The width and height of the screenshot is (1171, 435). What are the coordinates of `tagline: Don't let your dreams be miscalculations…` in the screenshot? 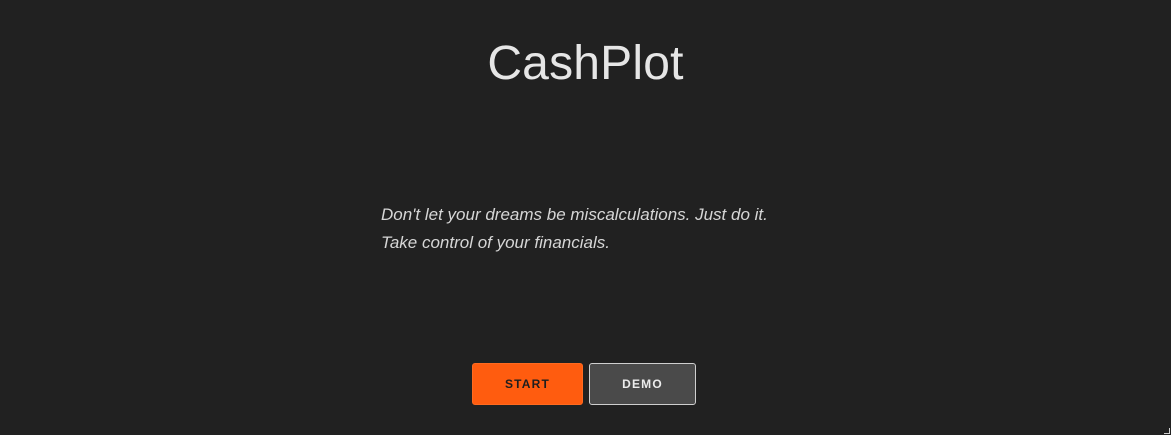 It's located at (631, 229).